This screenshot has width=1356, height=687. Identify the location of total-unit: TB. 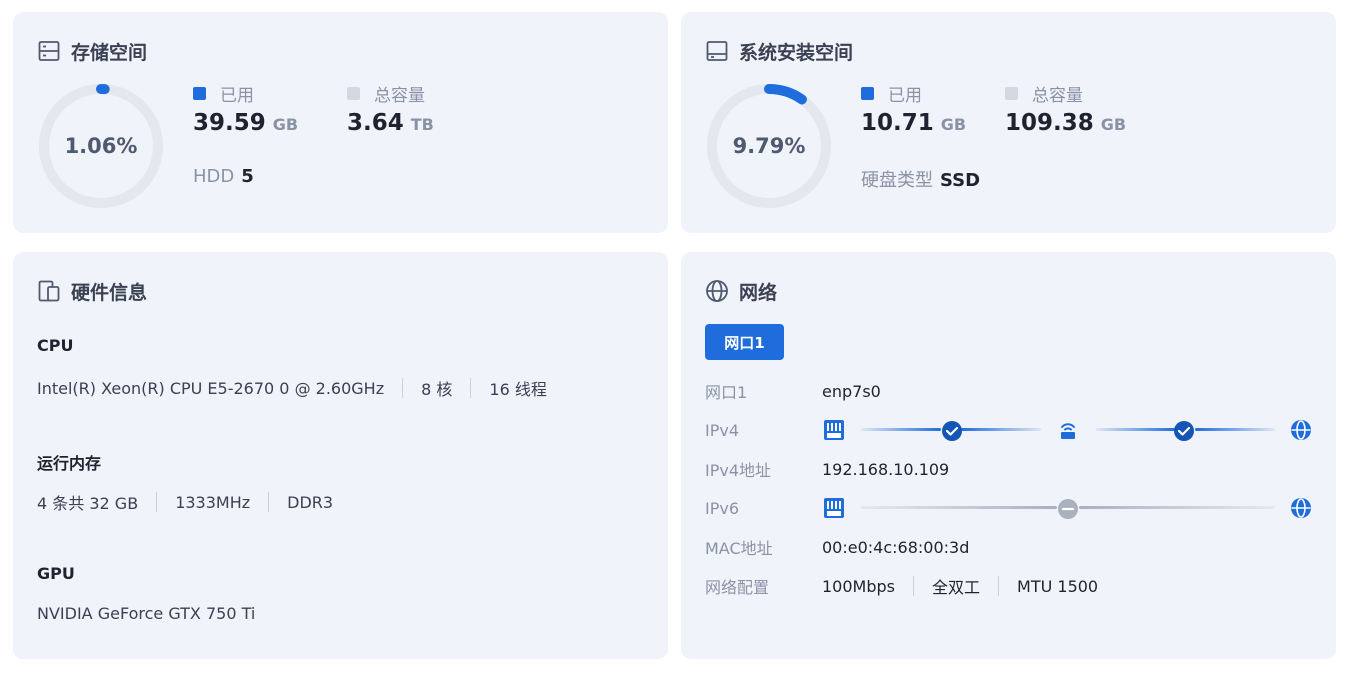
(422, 124).